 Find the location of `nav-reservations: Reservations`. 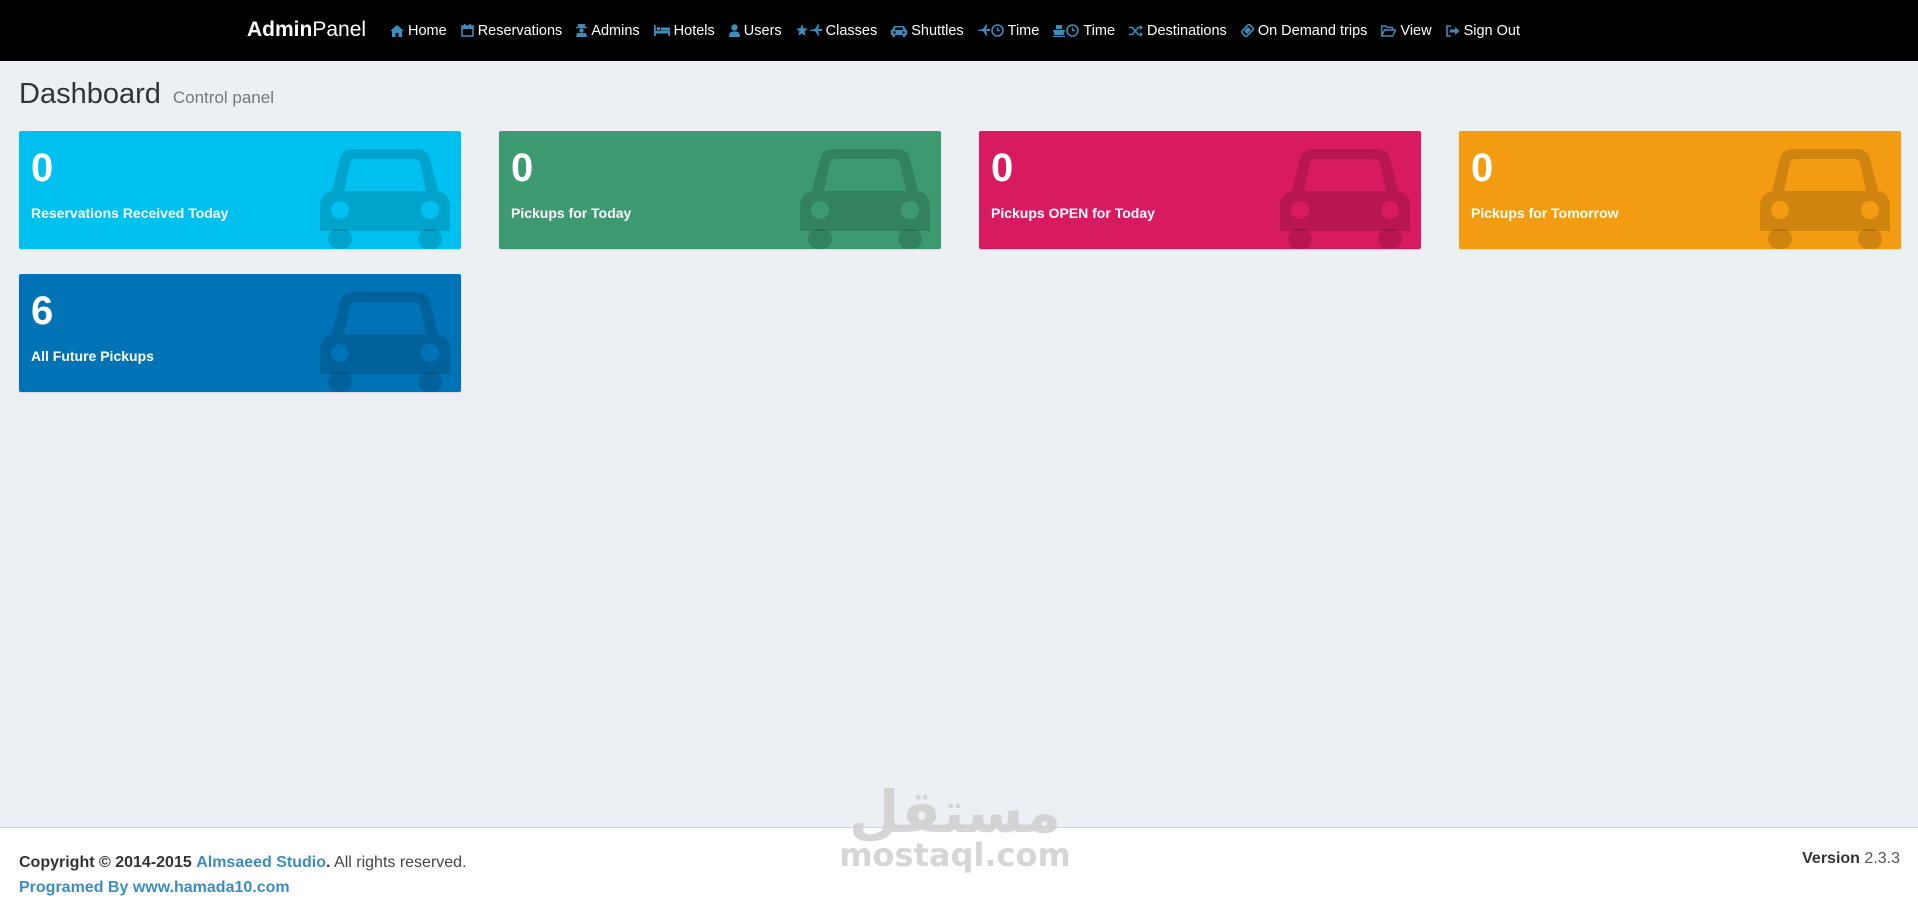

nav-reservations: Reservations is located at coordinates (511, 30).